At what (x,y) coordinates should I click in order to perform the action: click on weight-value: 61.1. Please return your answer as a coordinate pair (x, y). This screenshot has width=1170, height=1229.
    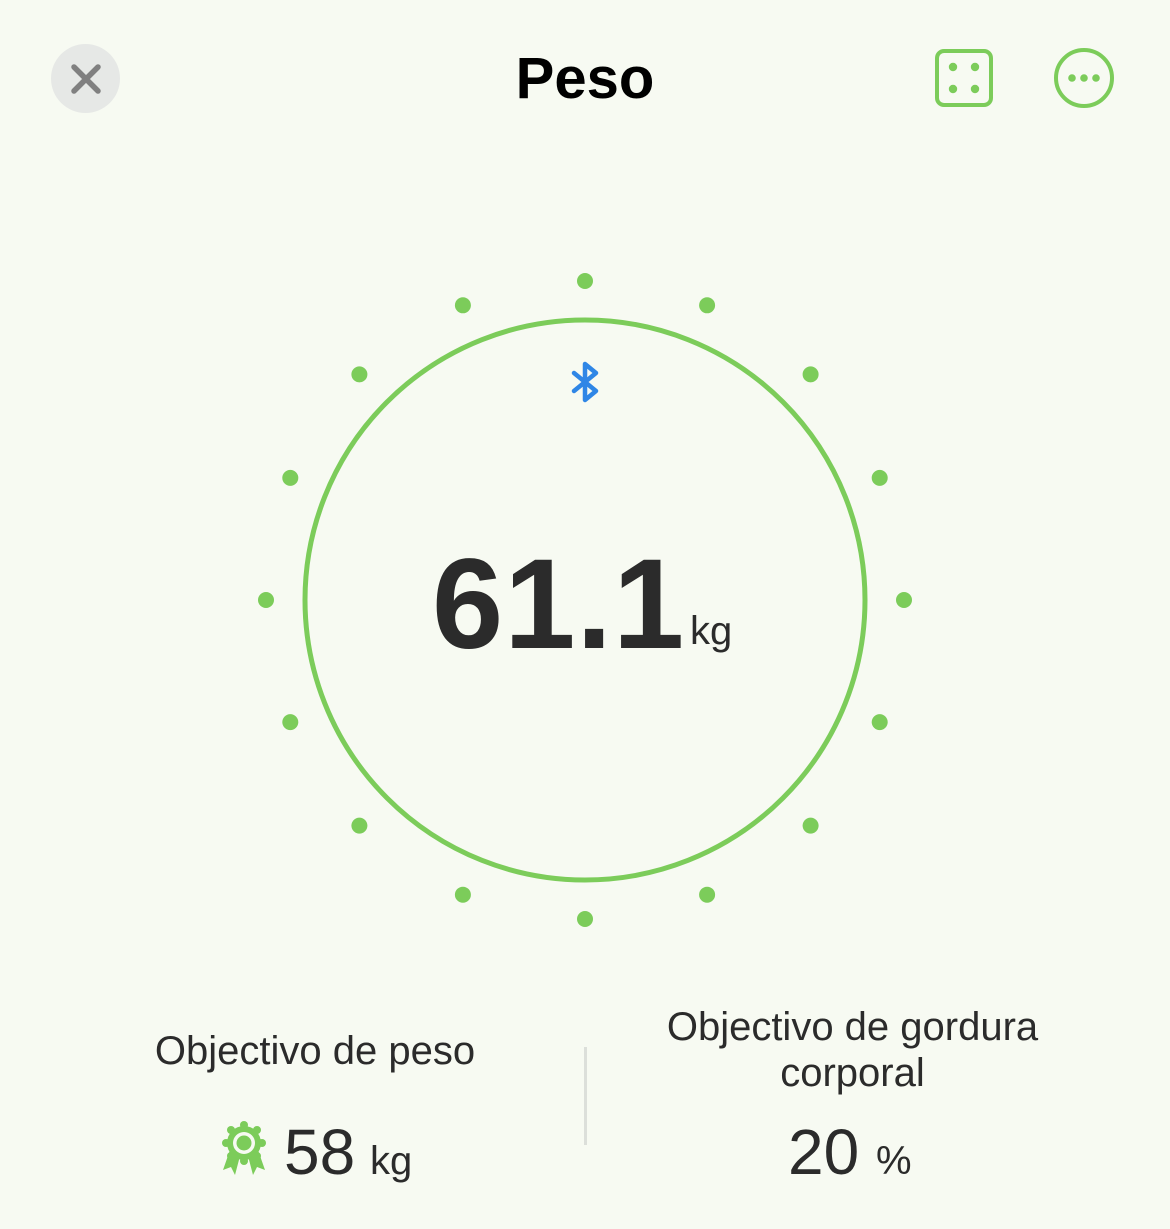
    Looking at the image, I should click on (559, 604).